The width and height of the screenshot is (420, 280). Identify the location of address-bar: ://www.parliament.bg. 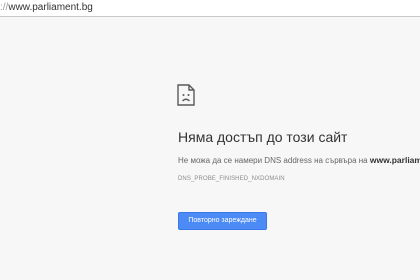
(210, 8).